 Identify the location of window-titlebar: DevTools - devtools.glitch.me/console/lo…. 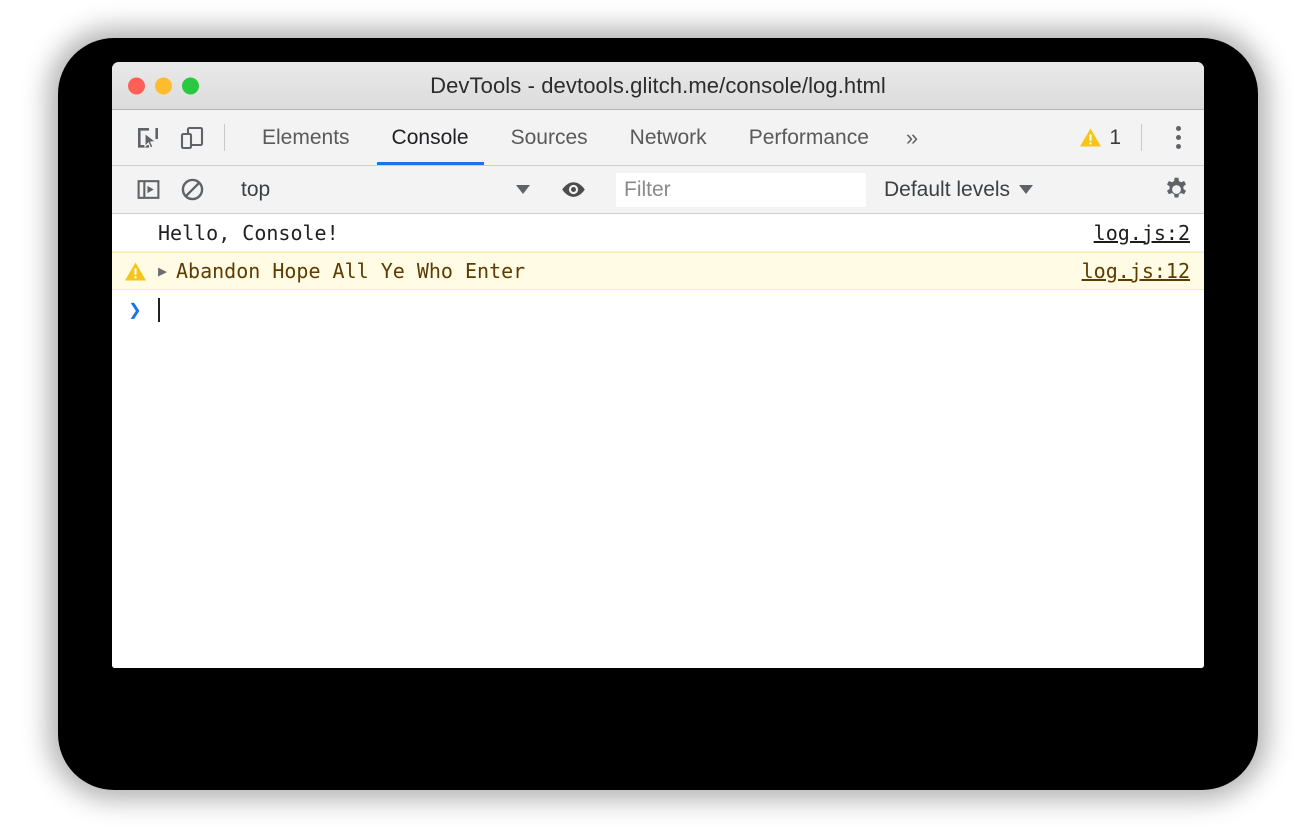
(658, 86).